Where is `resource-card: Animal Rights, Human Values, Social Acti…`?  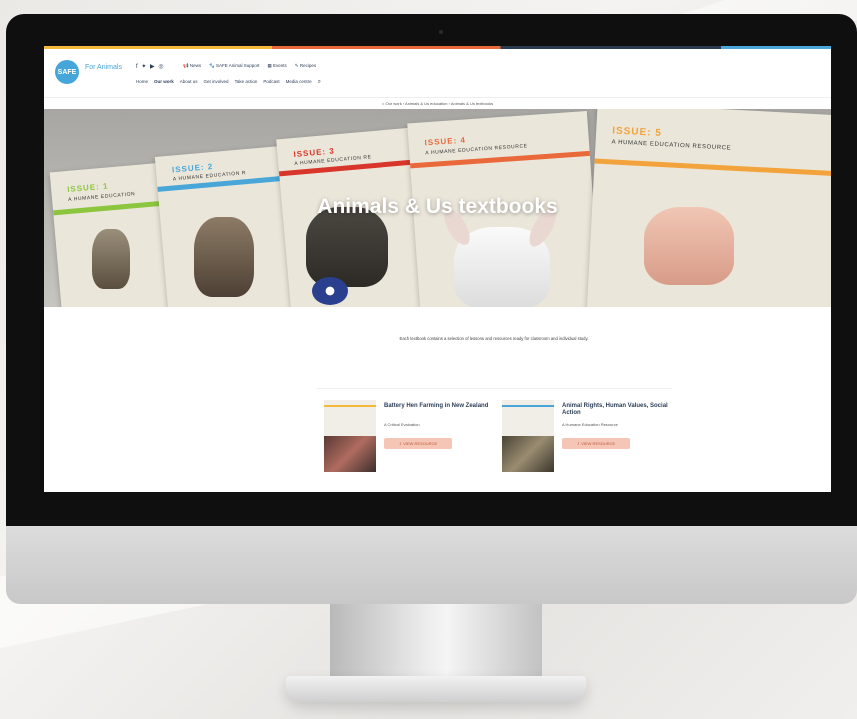 resource-card: Animal Rights, Human Values, Social Acti… is located at coordinates (587, 436).